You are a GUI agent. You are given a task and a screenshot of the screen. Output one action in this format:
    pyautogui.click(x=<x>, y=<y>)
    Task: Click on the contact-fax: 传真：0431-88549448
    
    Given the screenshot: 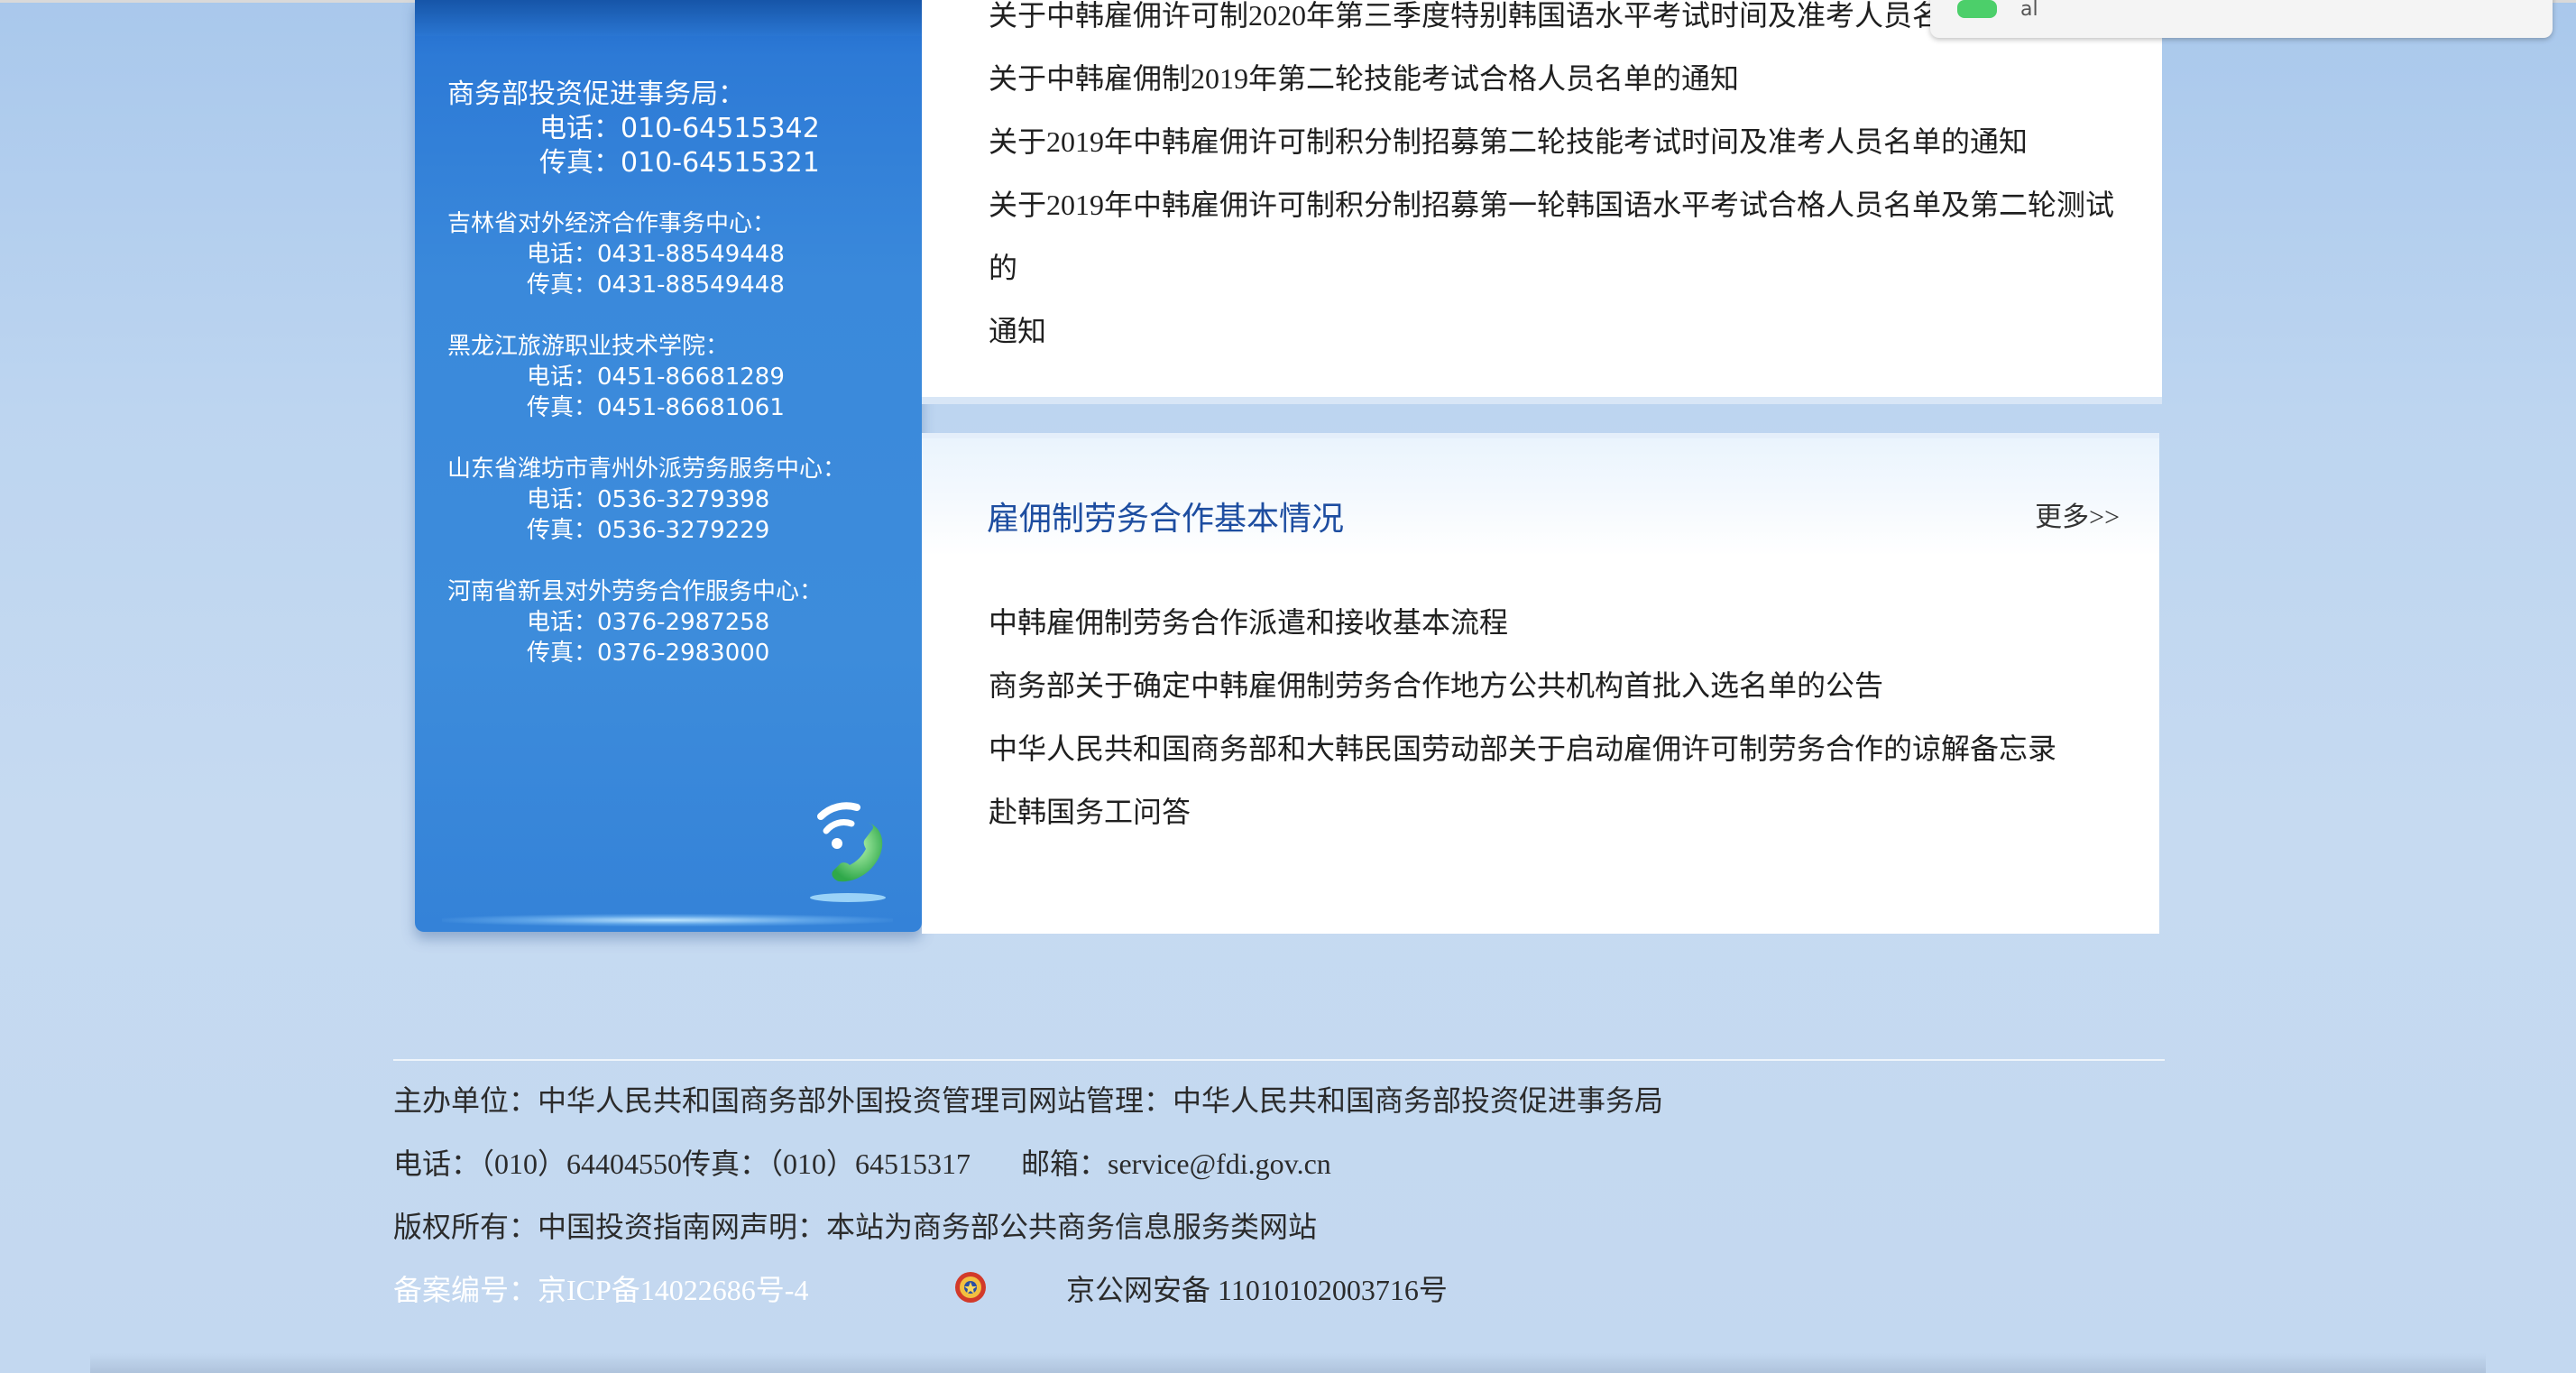 What is the action you would take?
    pyautogui.click(x=656, y=285)
    